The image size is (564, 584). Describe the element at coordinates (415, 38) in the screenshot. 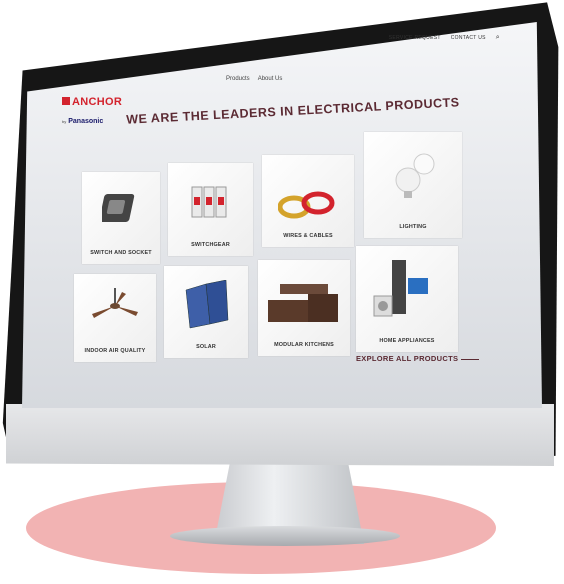

I see `service-request-link: SERVICE REQUEST` at that location.